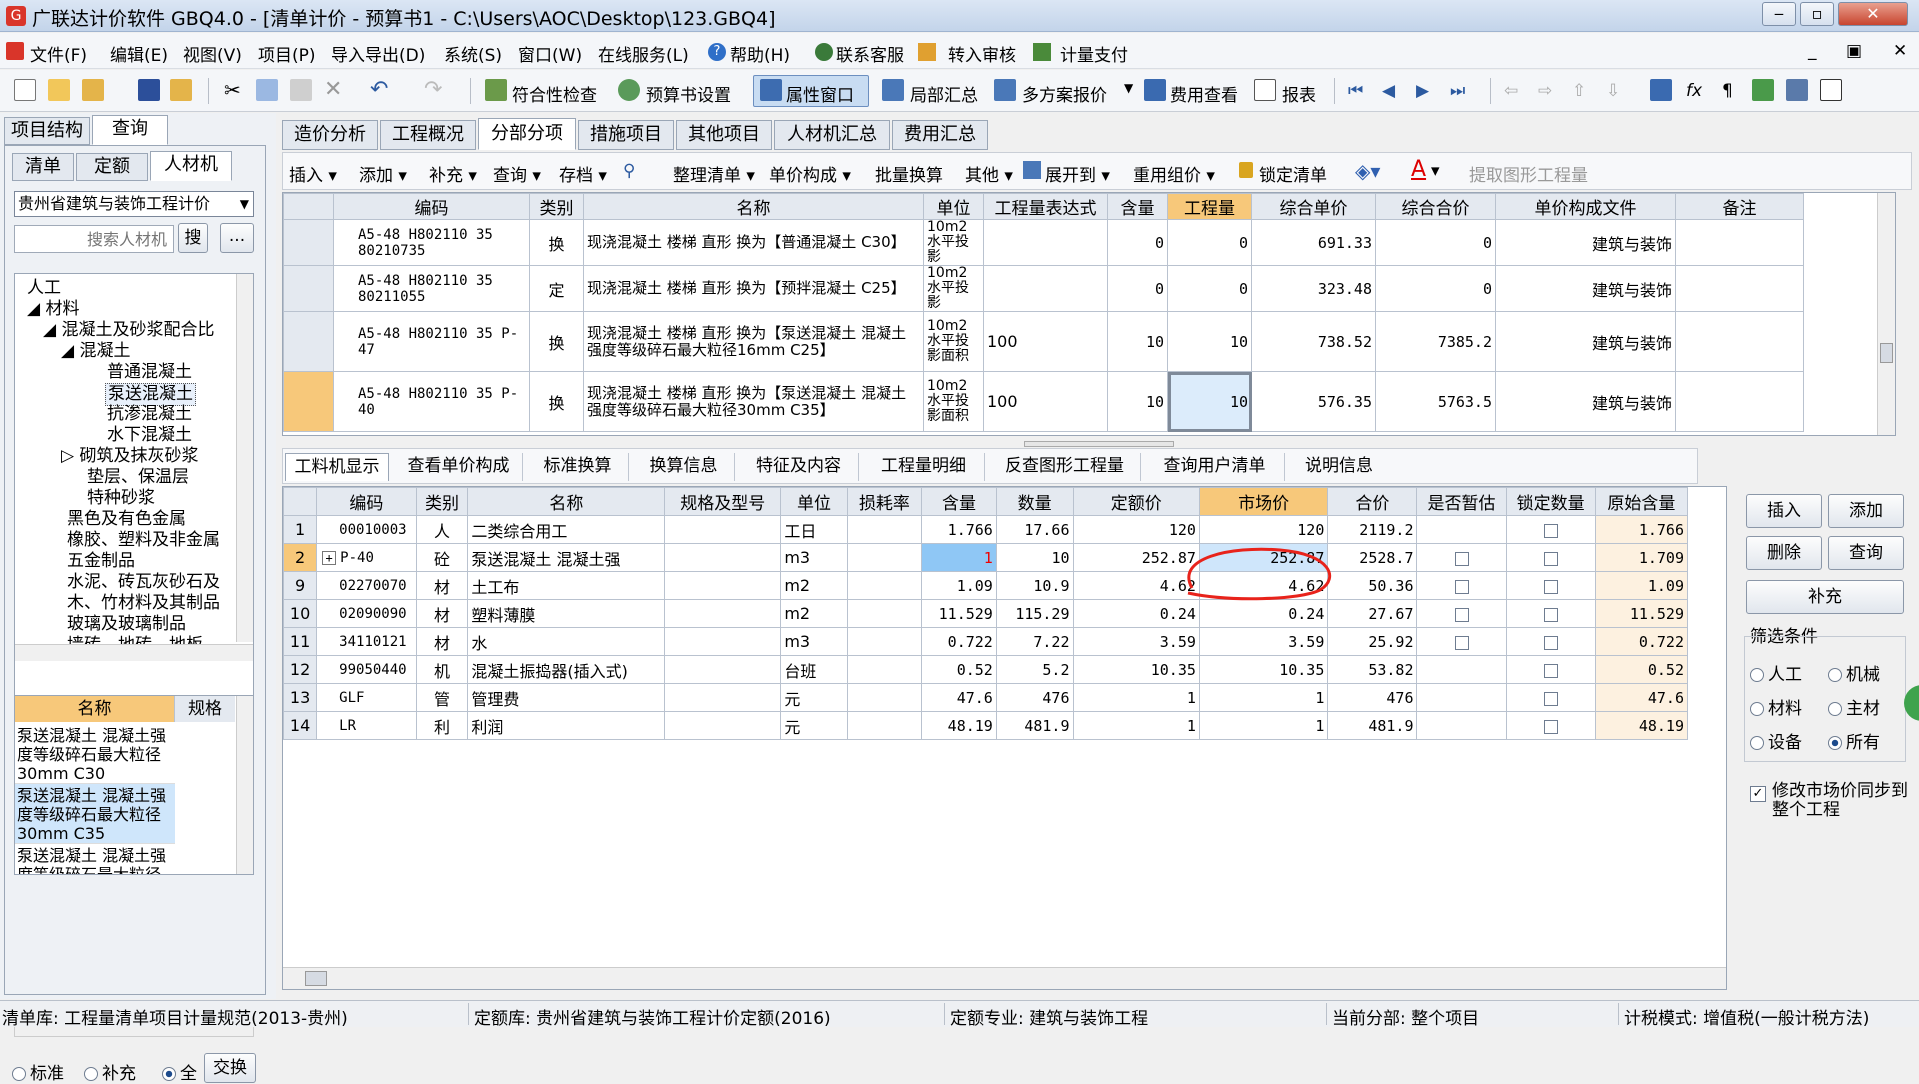  Describe the element at coordinates (1873, 14) in the screenshot. I see `close-button: ✕` at that location.